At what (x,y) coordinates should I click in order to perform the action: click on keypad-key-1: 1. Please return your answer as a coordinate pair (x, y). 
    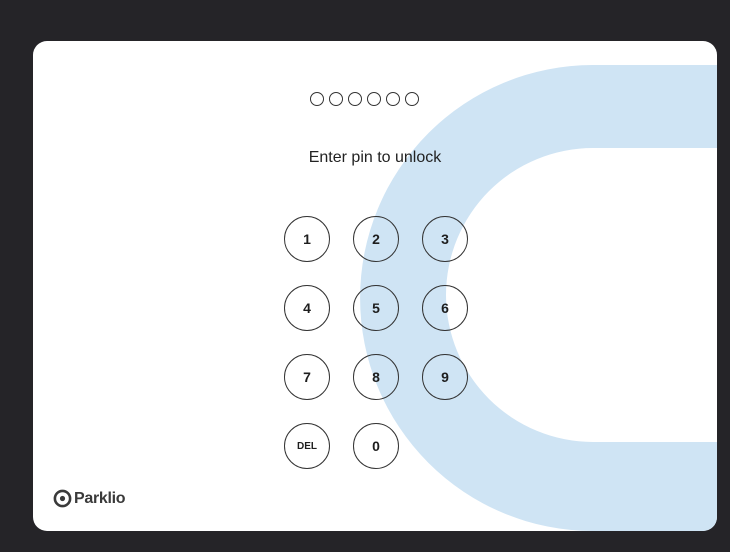
    Looking at the image, I should click on (307, 239).